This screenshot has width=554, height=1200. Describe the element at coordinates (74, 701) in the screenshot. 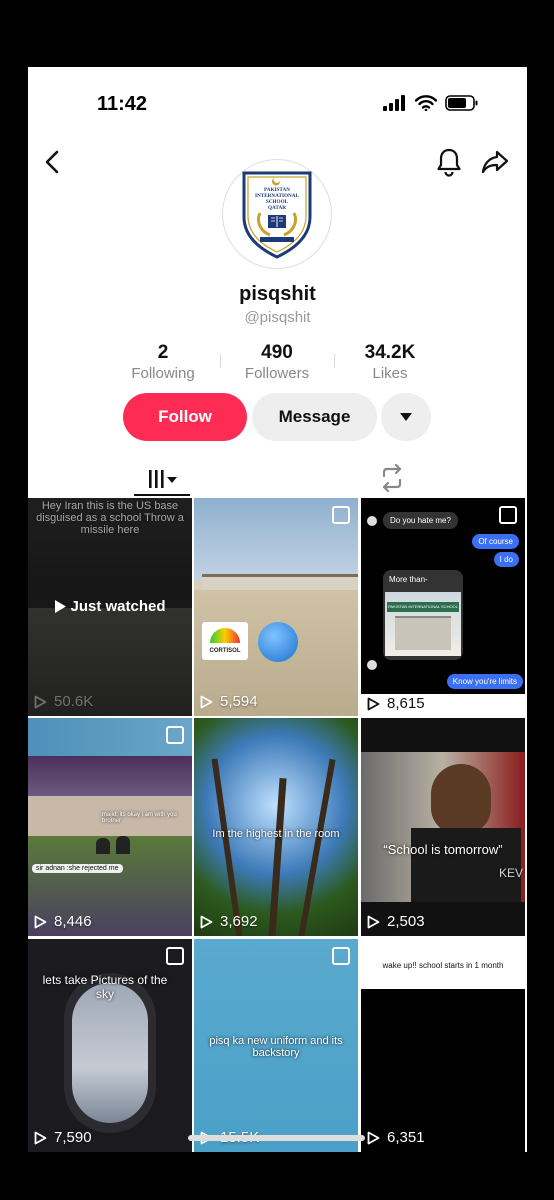

I see `view-count: 50.6K` at that location.